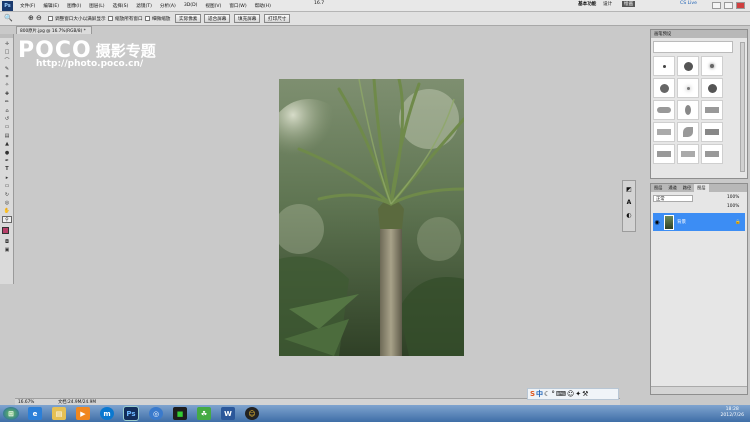 The height and width of the screenshot is (422, 750). What do you see at coordinates (191, 5) in the screenshot?
I see `menu-3d: 3D(D)` at bounding box center [191, 5].